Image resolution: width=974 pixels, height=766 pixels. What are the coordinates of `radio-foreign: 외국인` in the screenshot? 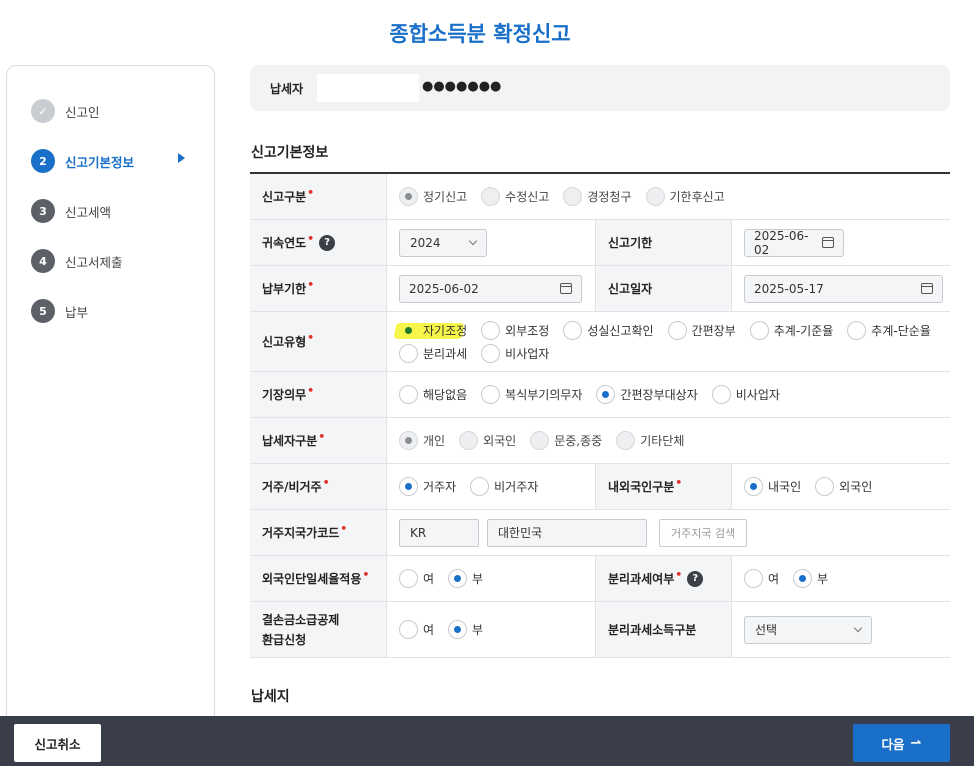 It's located at (843, 486).